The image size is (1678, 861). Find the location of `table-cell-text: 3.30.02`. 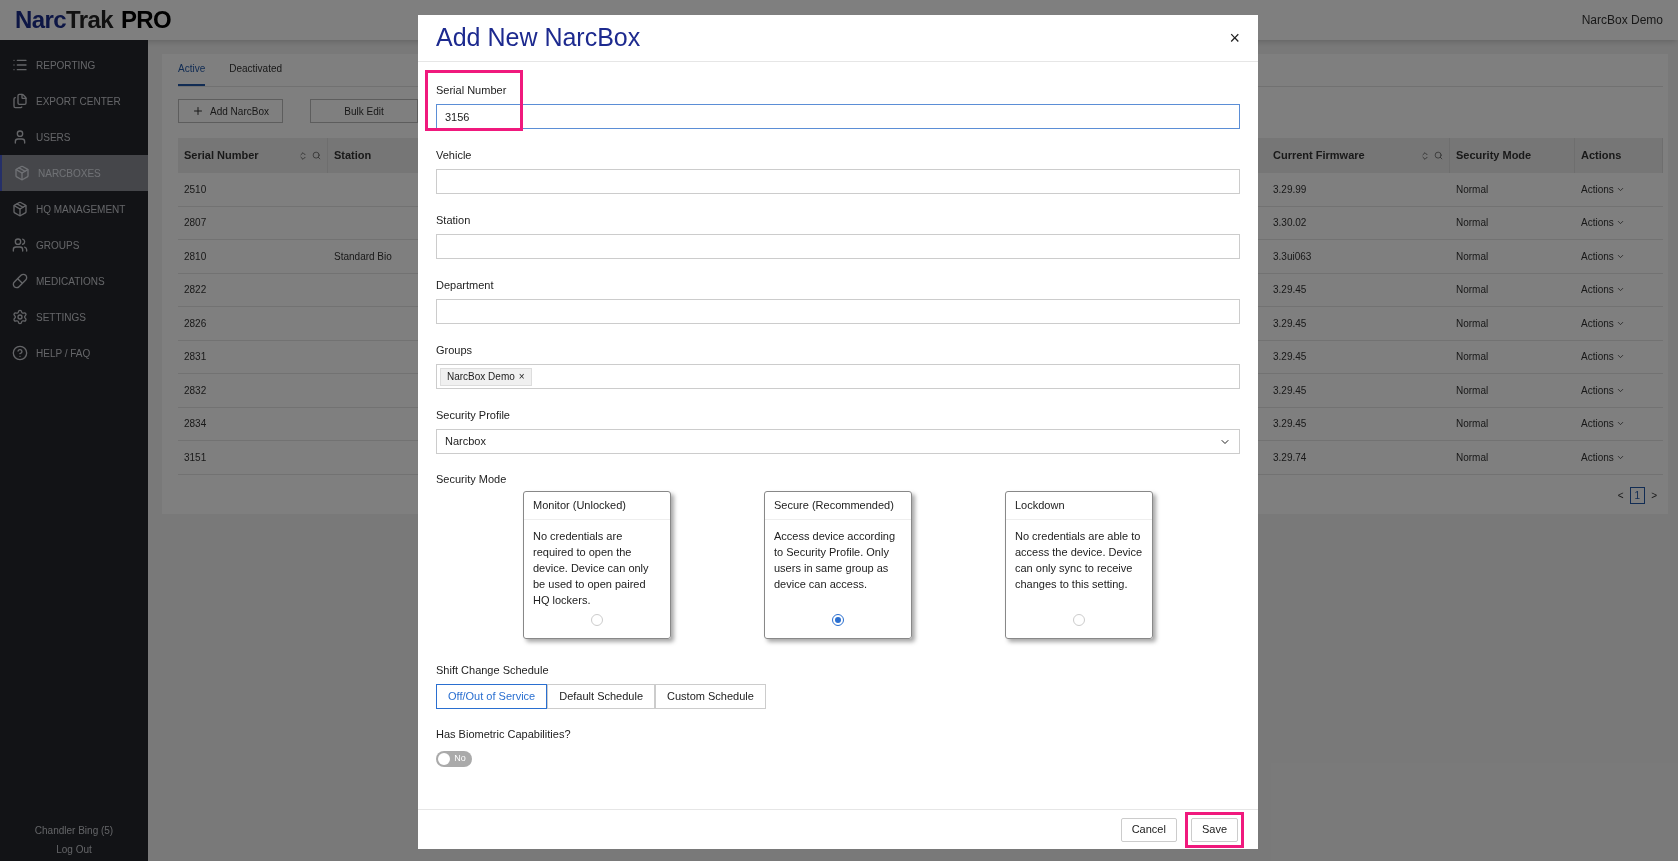

table-cell-text: 3.30.02 is located at coordinates (1290, 223).